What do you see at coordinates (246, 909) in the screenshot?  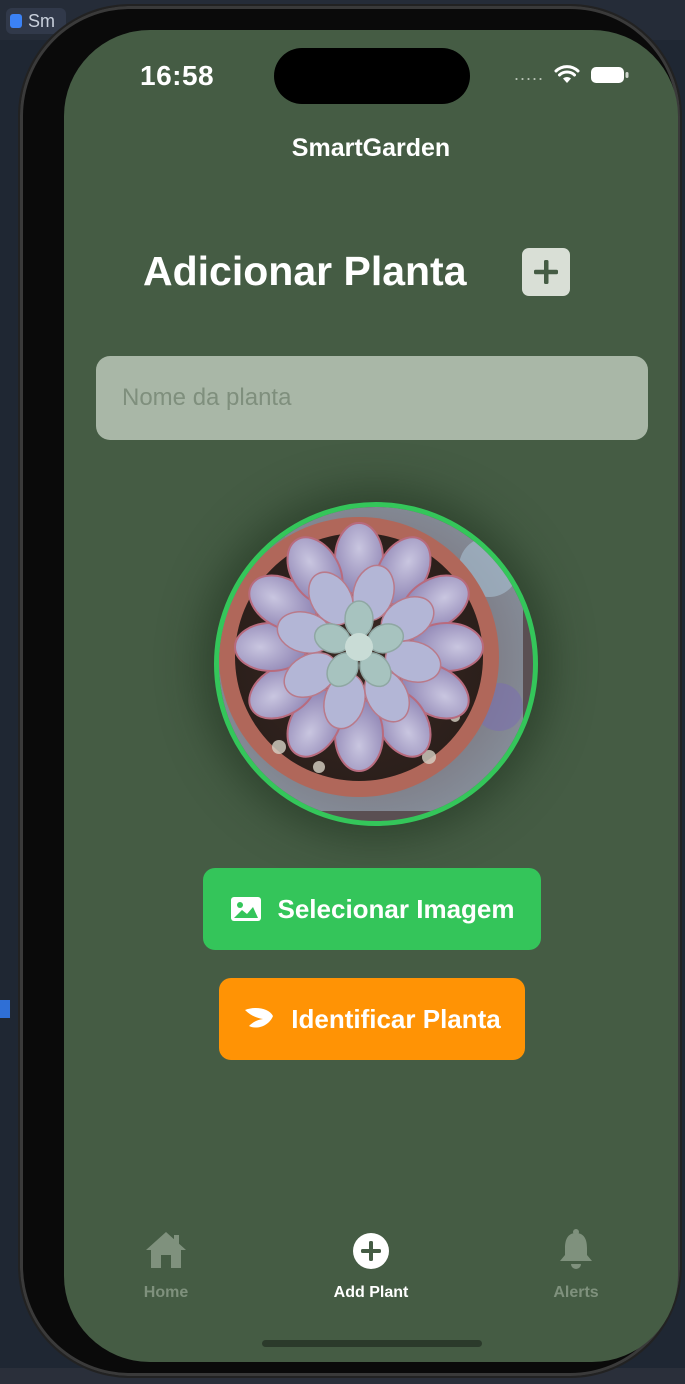 I see `image-icon` at bounding box center [246, 909].